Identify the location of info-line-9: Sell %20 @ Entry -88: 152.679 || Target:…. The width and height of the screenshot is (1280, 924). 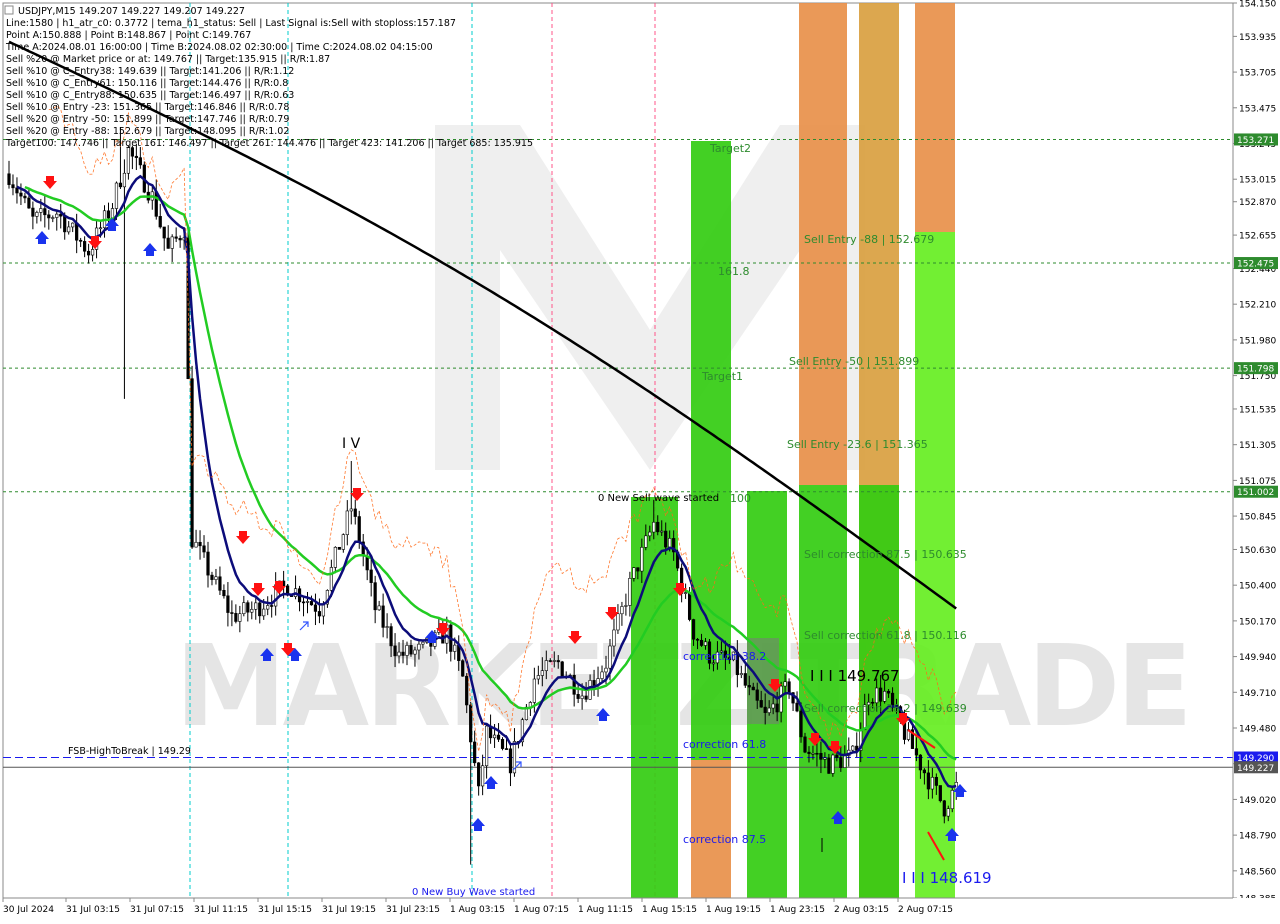
(147, 131).